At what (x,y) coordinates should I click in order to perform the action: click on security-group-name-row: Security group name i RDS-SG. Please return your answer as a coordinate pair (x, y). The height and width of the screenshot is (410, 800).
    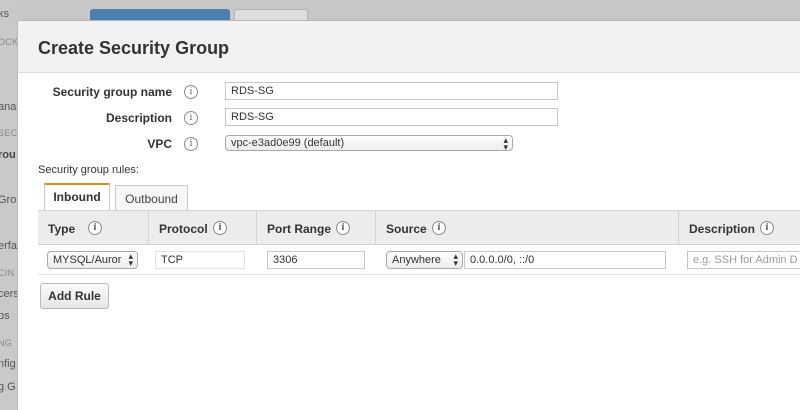
    Looking at the image, I should click on (409, 92).